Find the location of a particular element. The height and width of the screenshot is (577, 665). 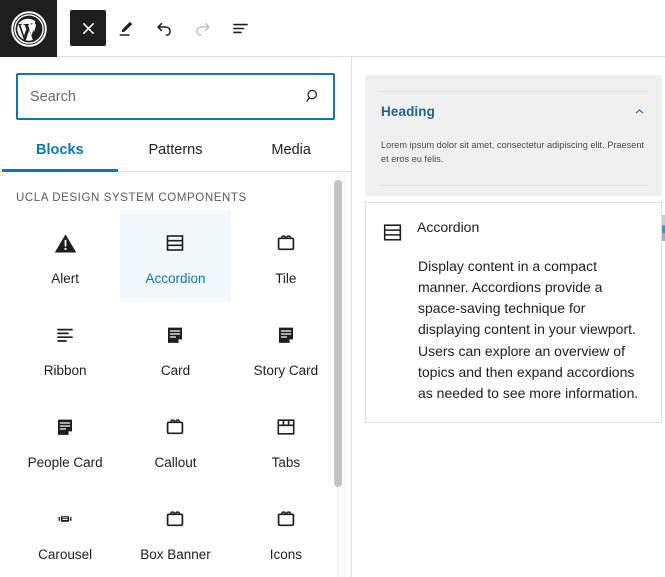

block-item-label: Callout is located at coordinates (175, 462).